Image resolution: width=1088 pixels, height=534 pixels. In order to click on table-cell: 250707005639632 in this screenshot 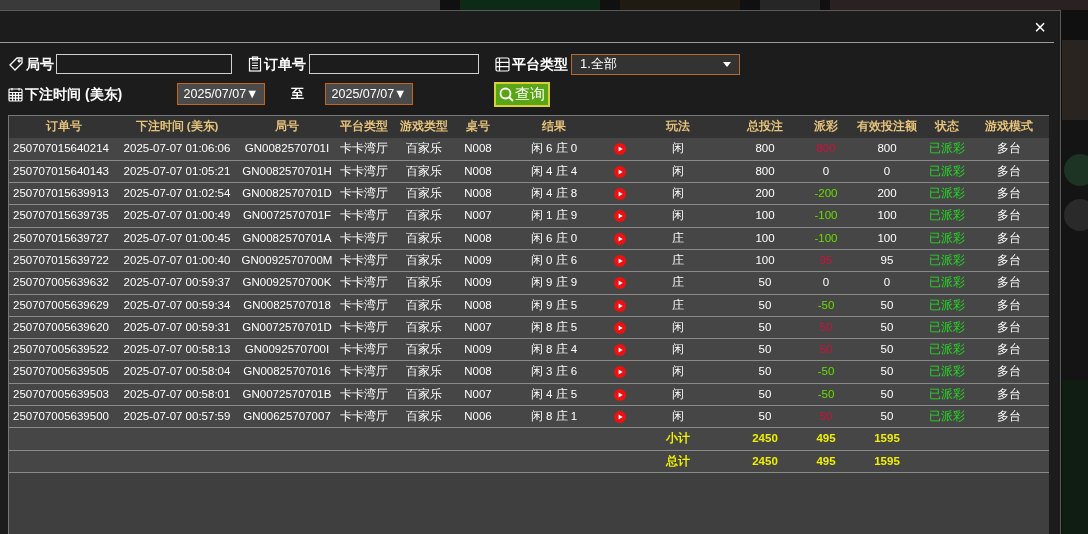, I will do `click(64, 283)`.